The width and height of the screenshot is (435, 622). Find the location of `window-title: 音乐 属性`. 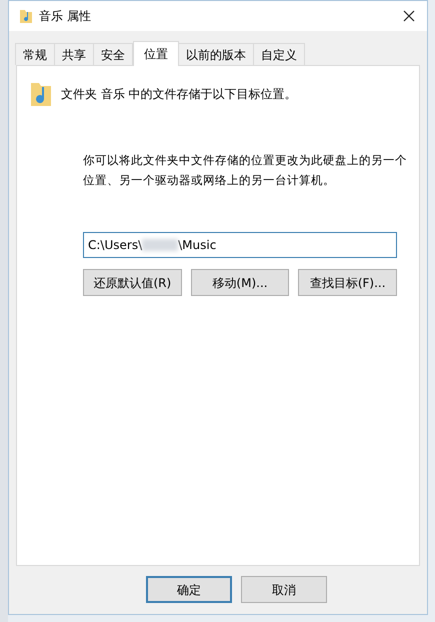

window-title: 音乐 属性 is located at coordinates (65, 16).